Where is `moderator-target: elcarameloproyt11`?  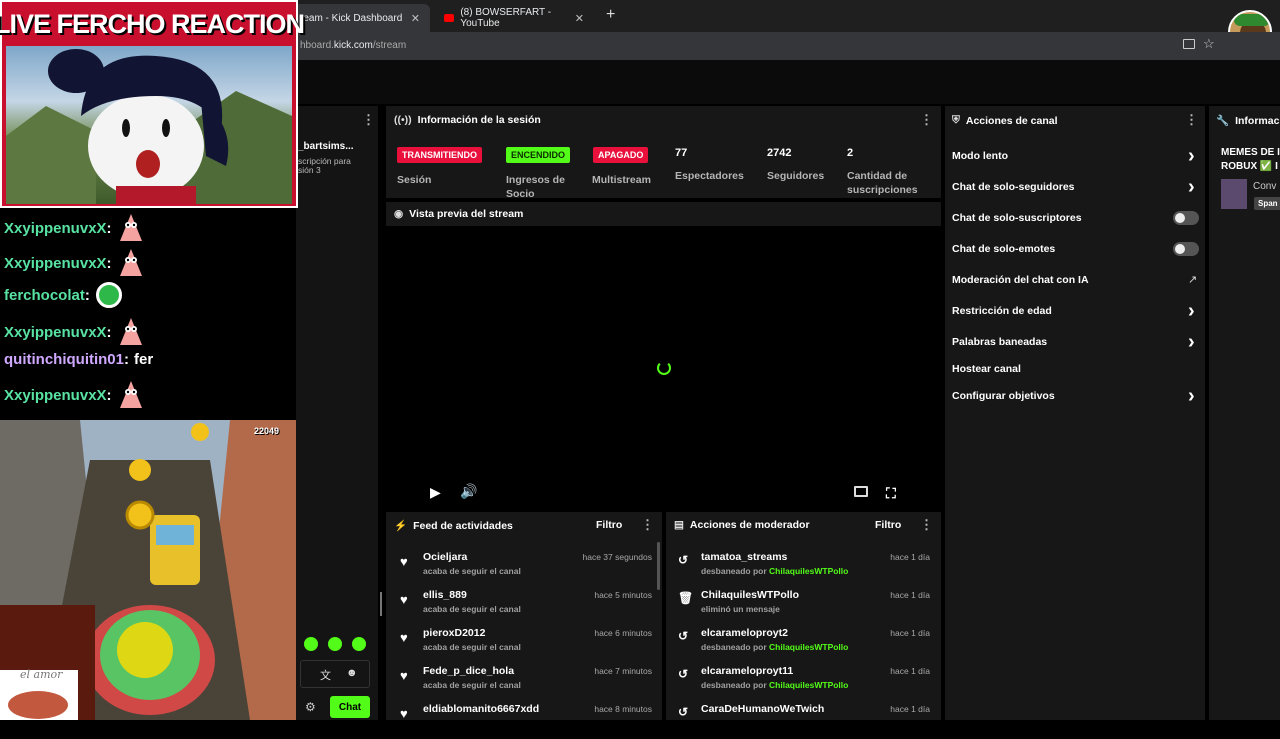 moderator-target: elcarameloproyt11 is located at coordinates (747, 671).